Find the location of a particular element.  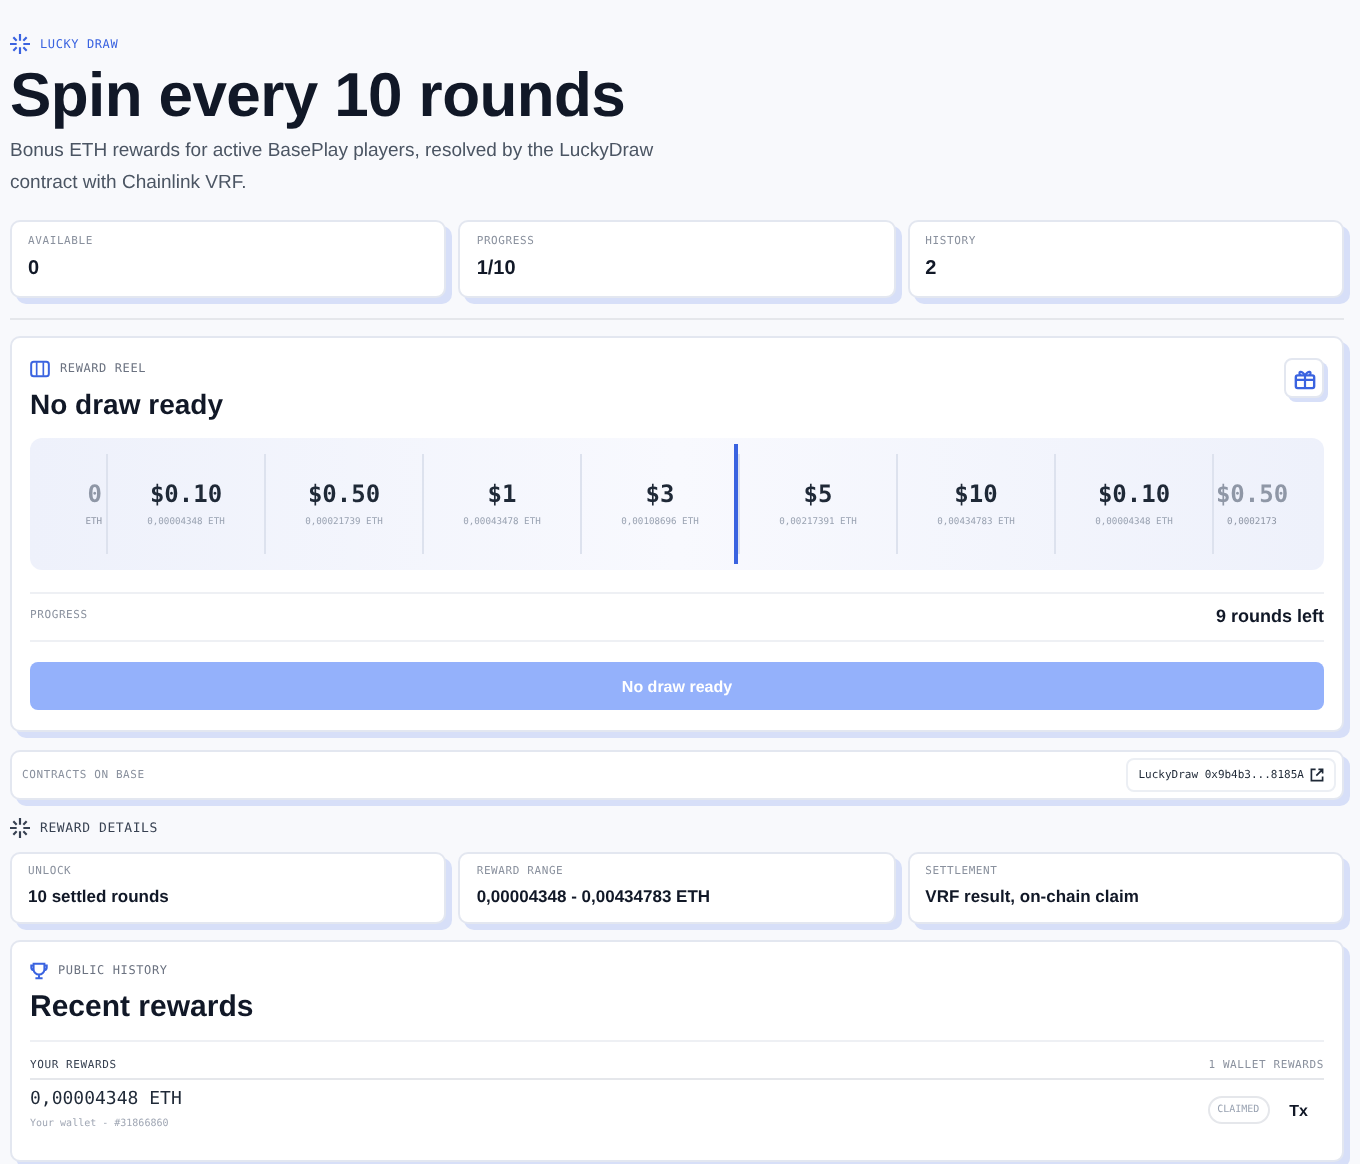

card-title: No draw ready is located at coordinates (126, 404).